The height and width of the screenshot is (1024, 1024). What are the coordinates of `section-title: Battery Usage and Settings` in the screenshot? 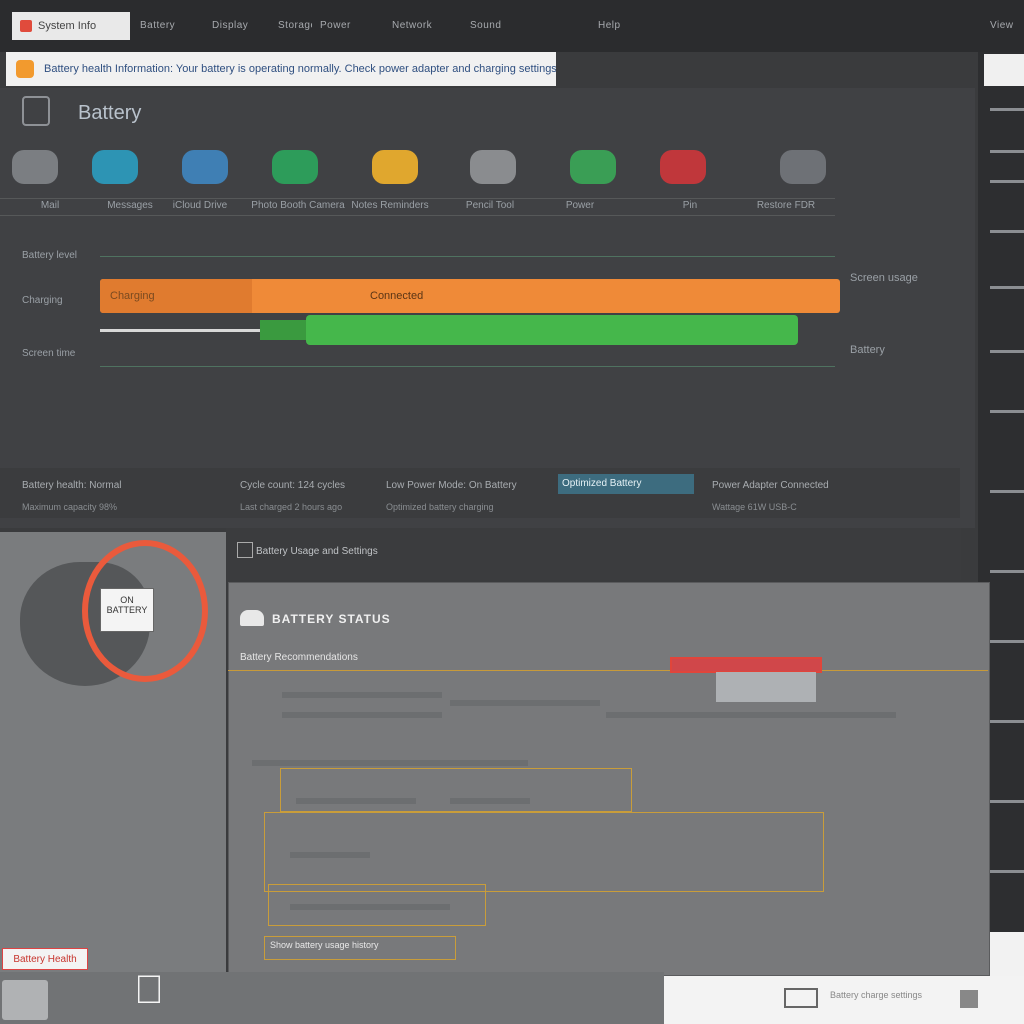 It's located at (317, 551).